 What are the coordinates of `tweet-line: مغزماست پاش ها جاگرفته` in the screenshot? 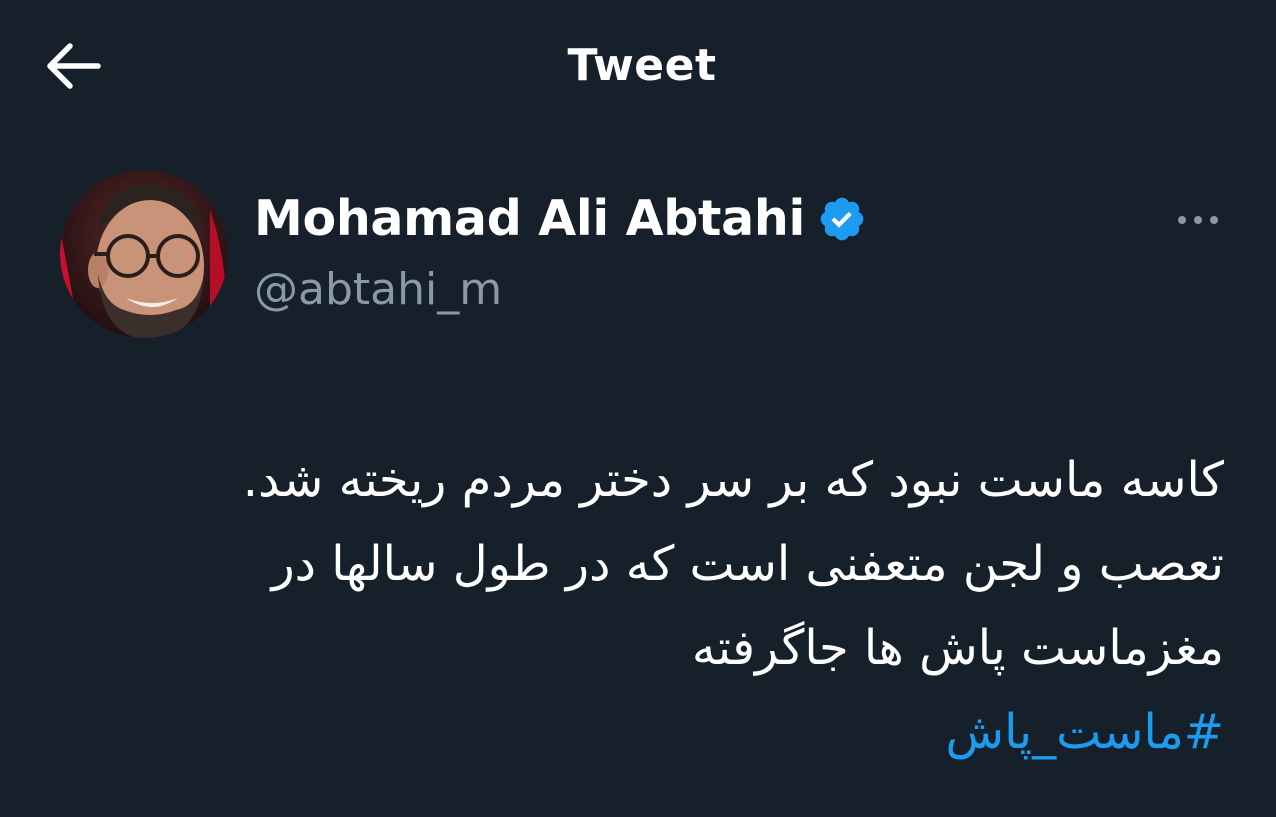 It's located at (957, 648).